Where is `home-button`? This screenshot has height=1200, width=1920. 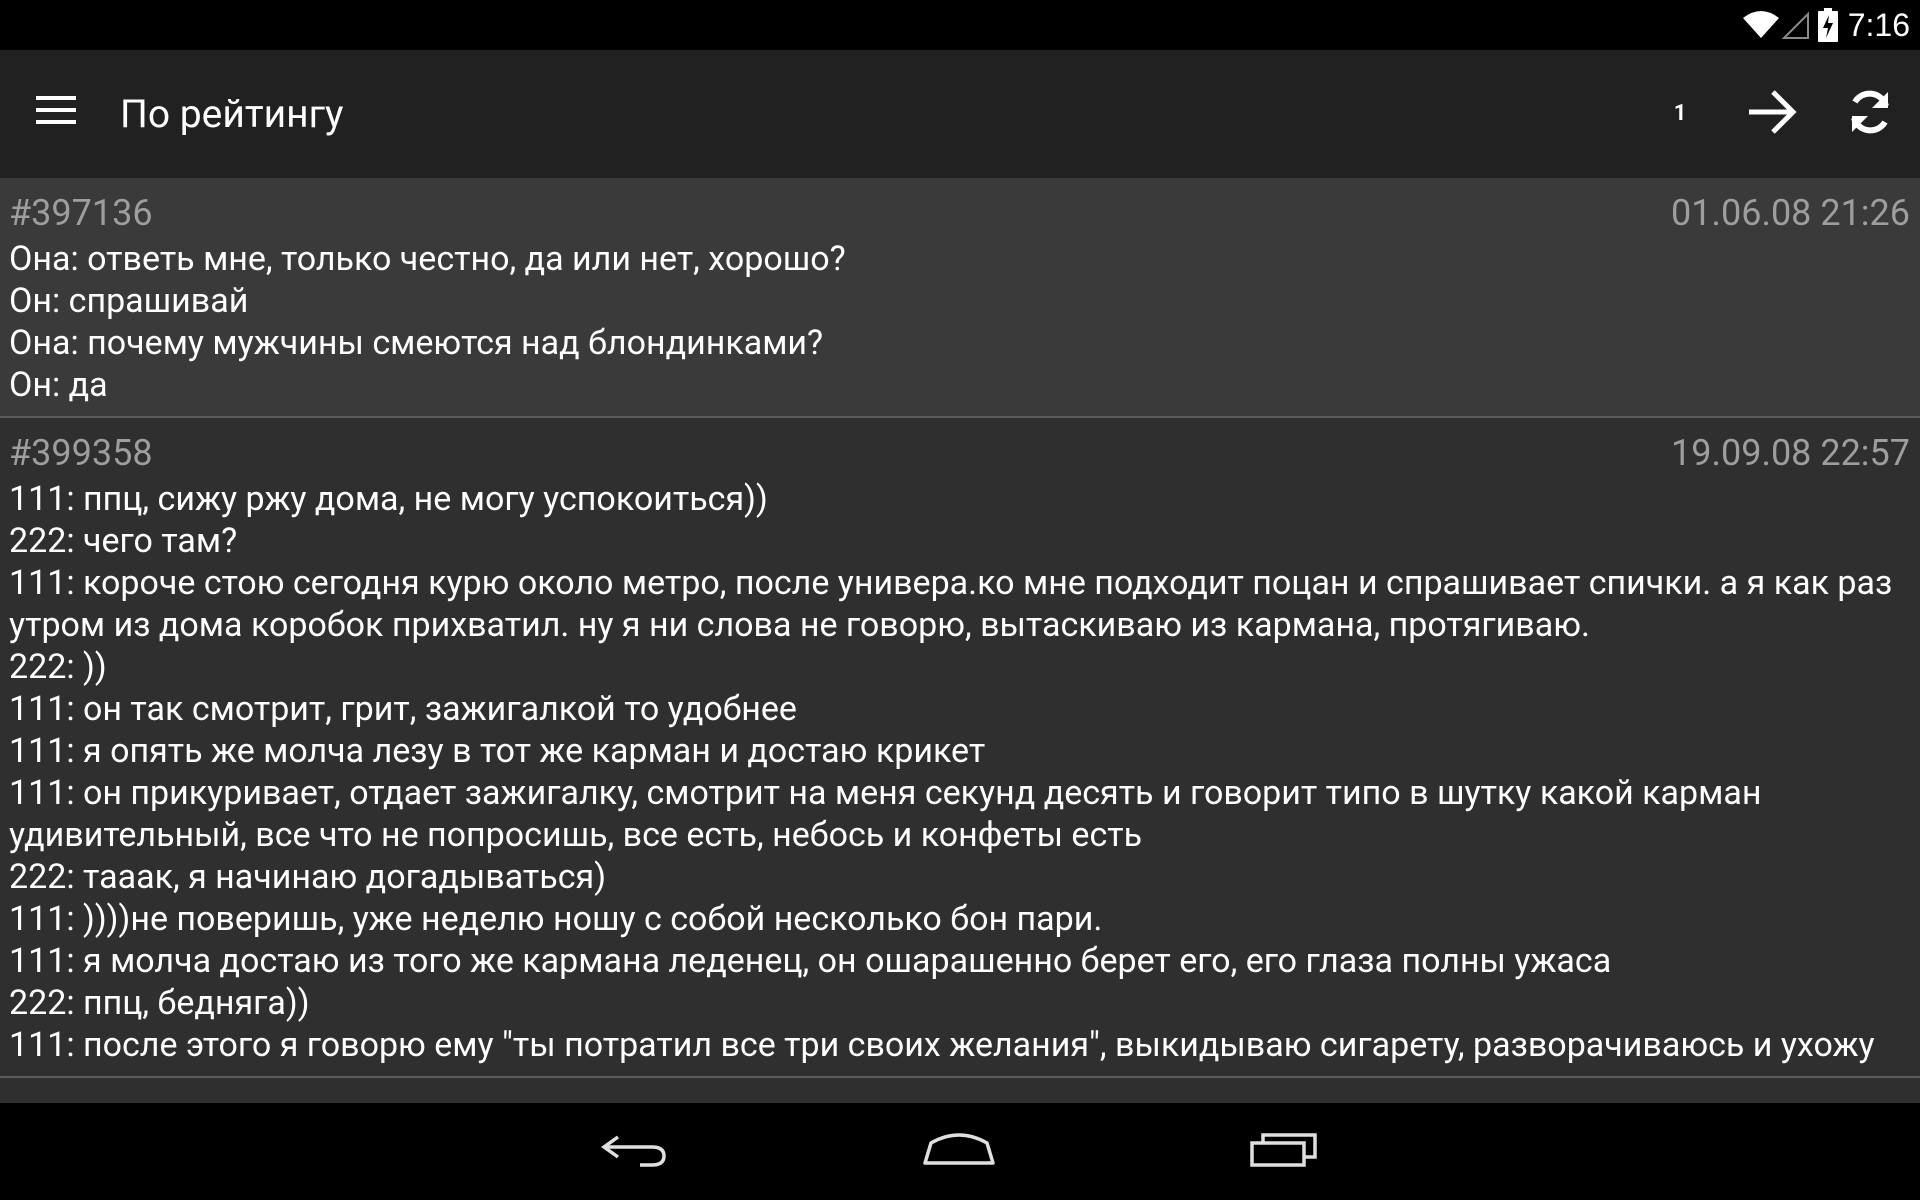
home-button is located at coordinates (959, 1151).